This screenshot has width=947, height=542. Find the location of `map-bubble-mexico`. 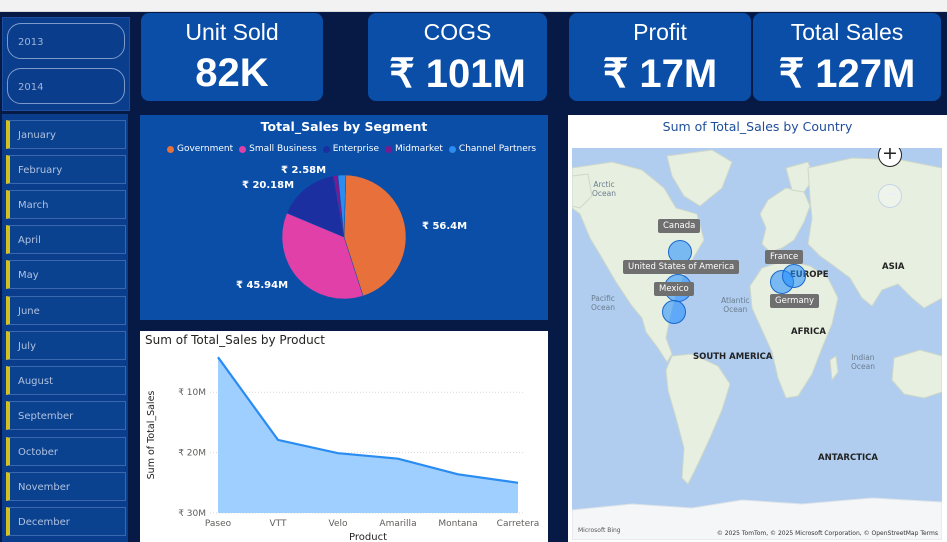

map-bubble-mexico is located at coordinates (674, 312).